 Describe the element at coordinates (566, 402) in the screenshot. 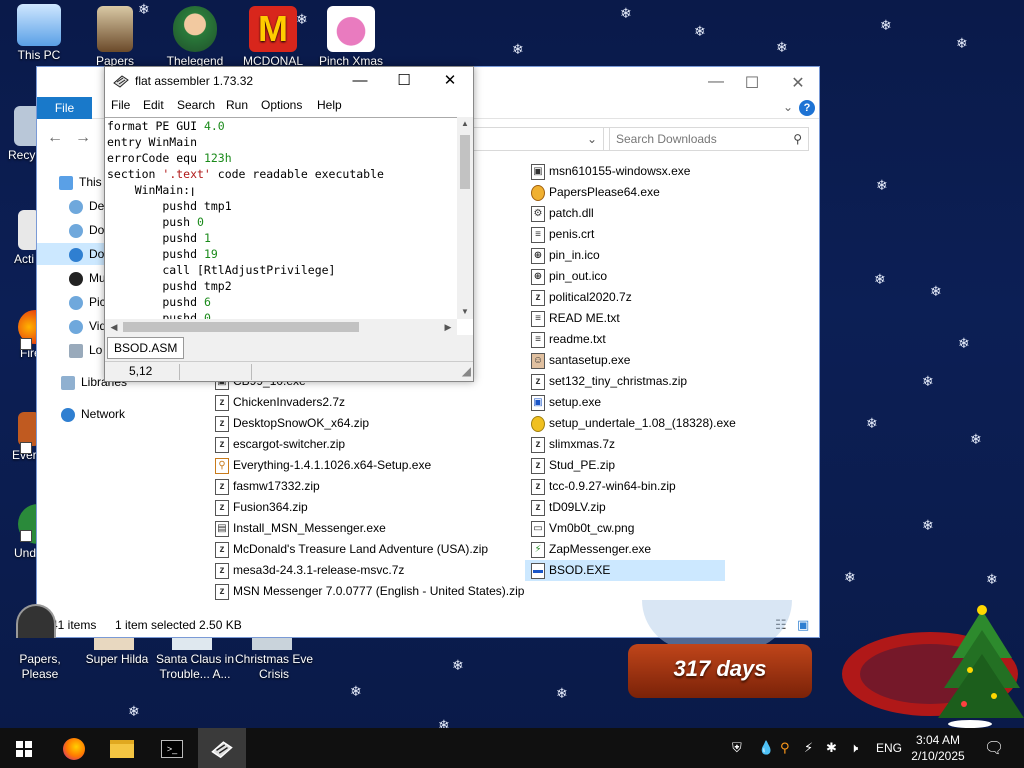

I see `list-item: ▣ setup.exe` at that location.